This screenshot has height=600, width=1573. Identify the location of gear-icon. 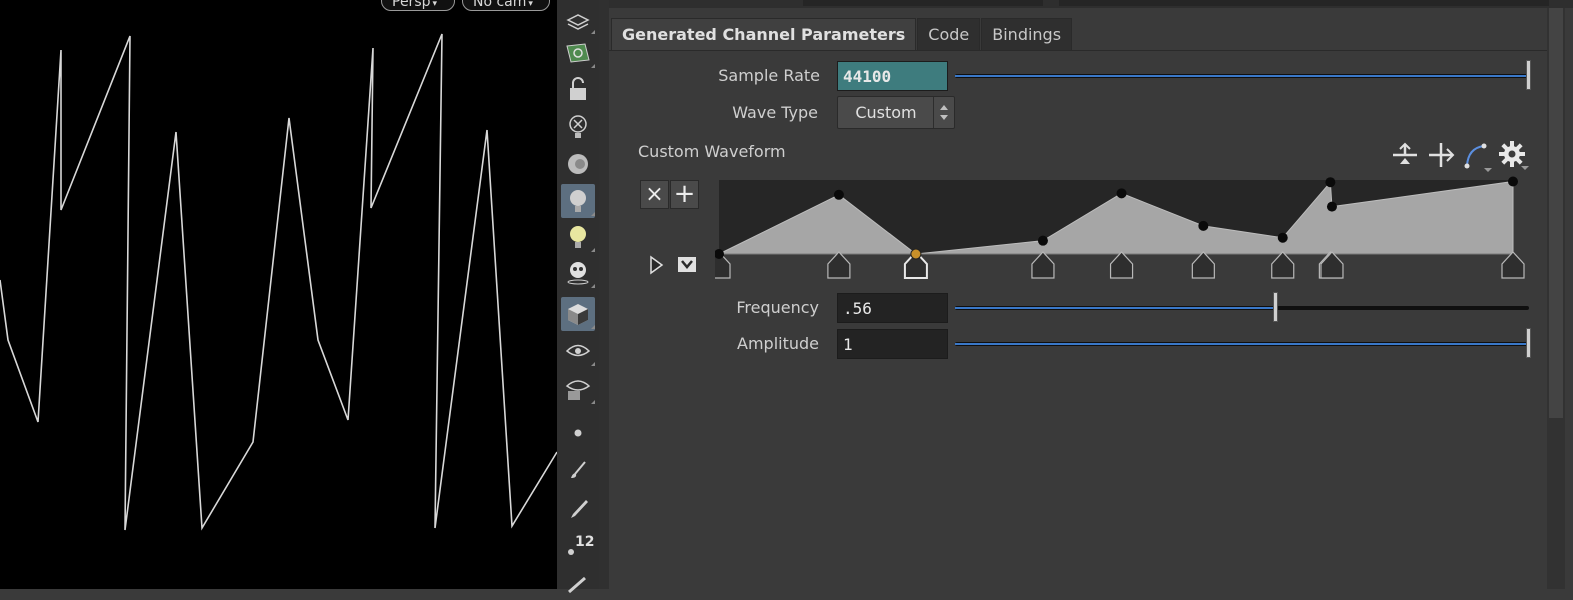
(1514, 155).